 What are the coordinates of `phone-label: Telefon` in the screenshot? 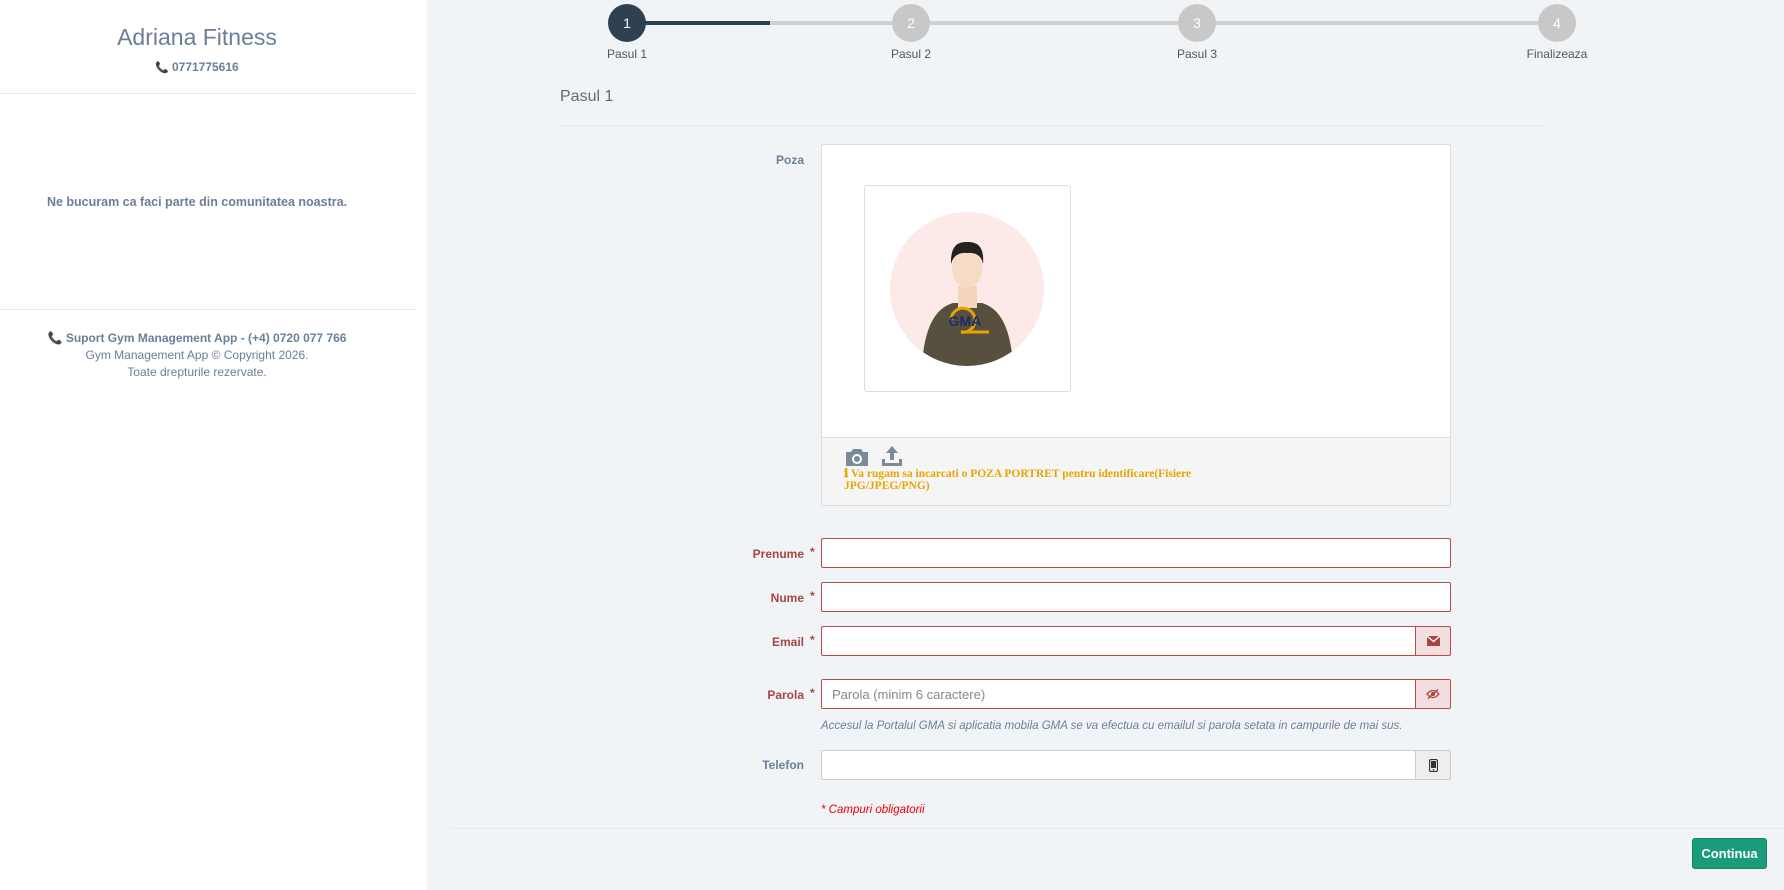 It's located at (783, 765).